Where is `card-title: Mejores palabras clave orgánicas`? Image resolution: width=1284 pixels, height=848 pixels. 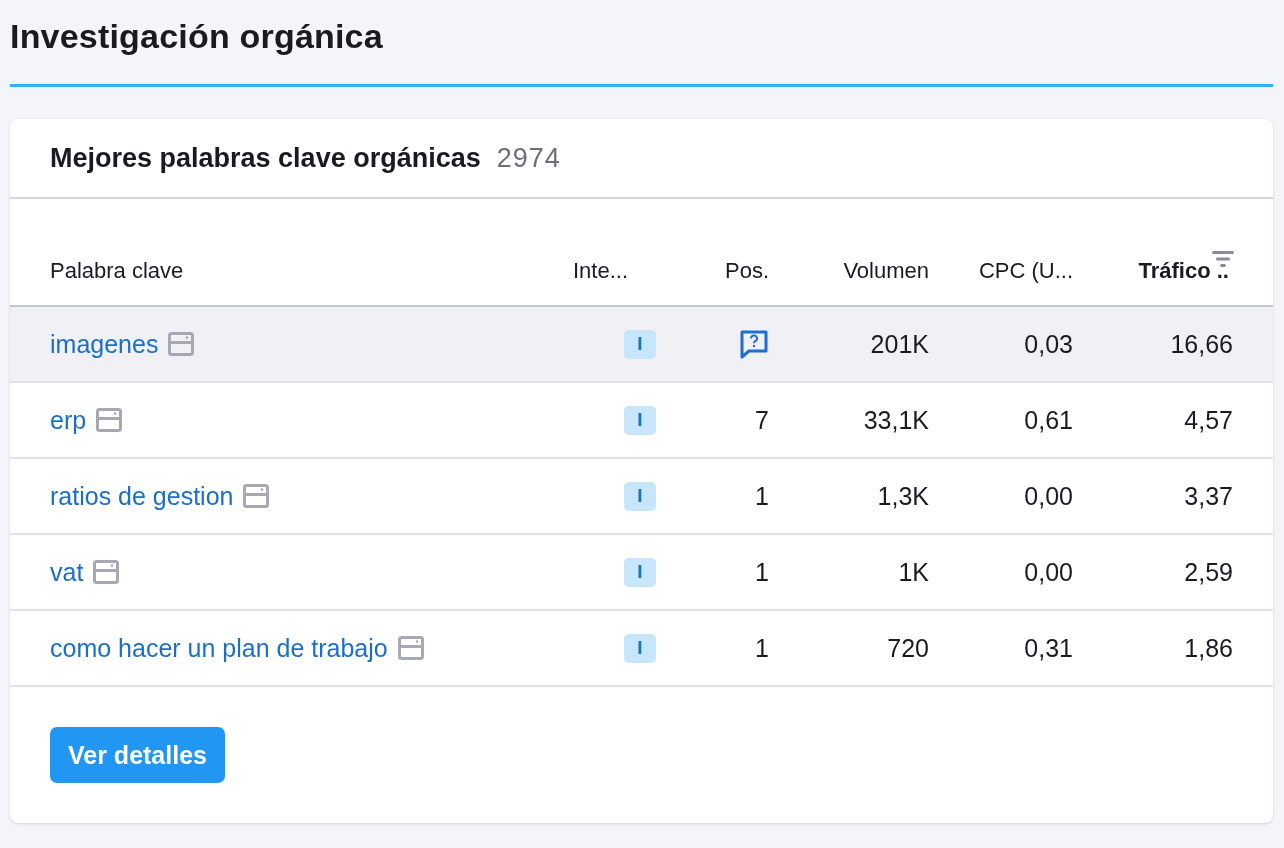 card-title: Mejores palabras clave orgánicas is located at coordinates (265, 158).